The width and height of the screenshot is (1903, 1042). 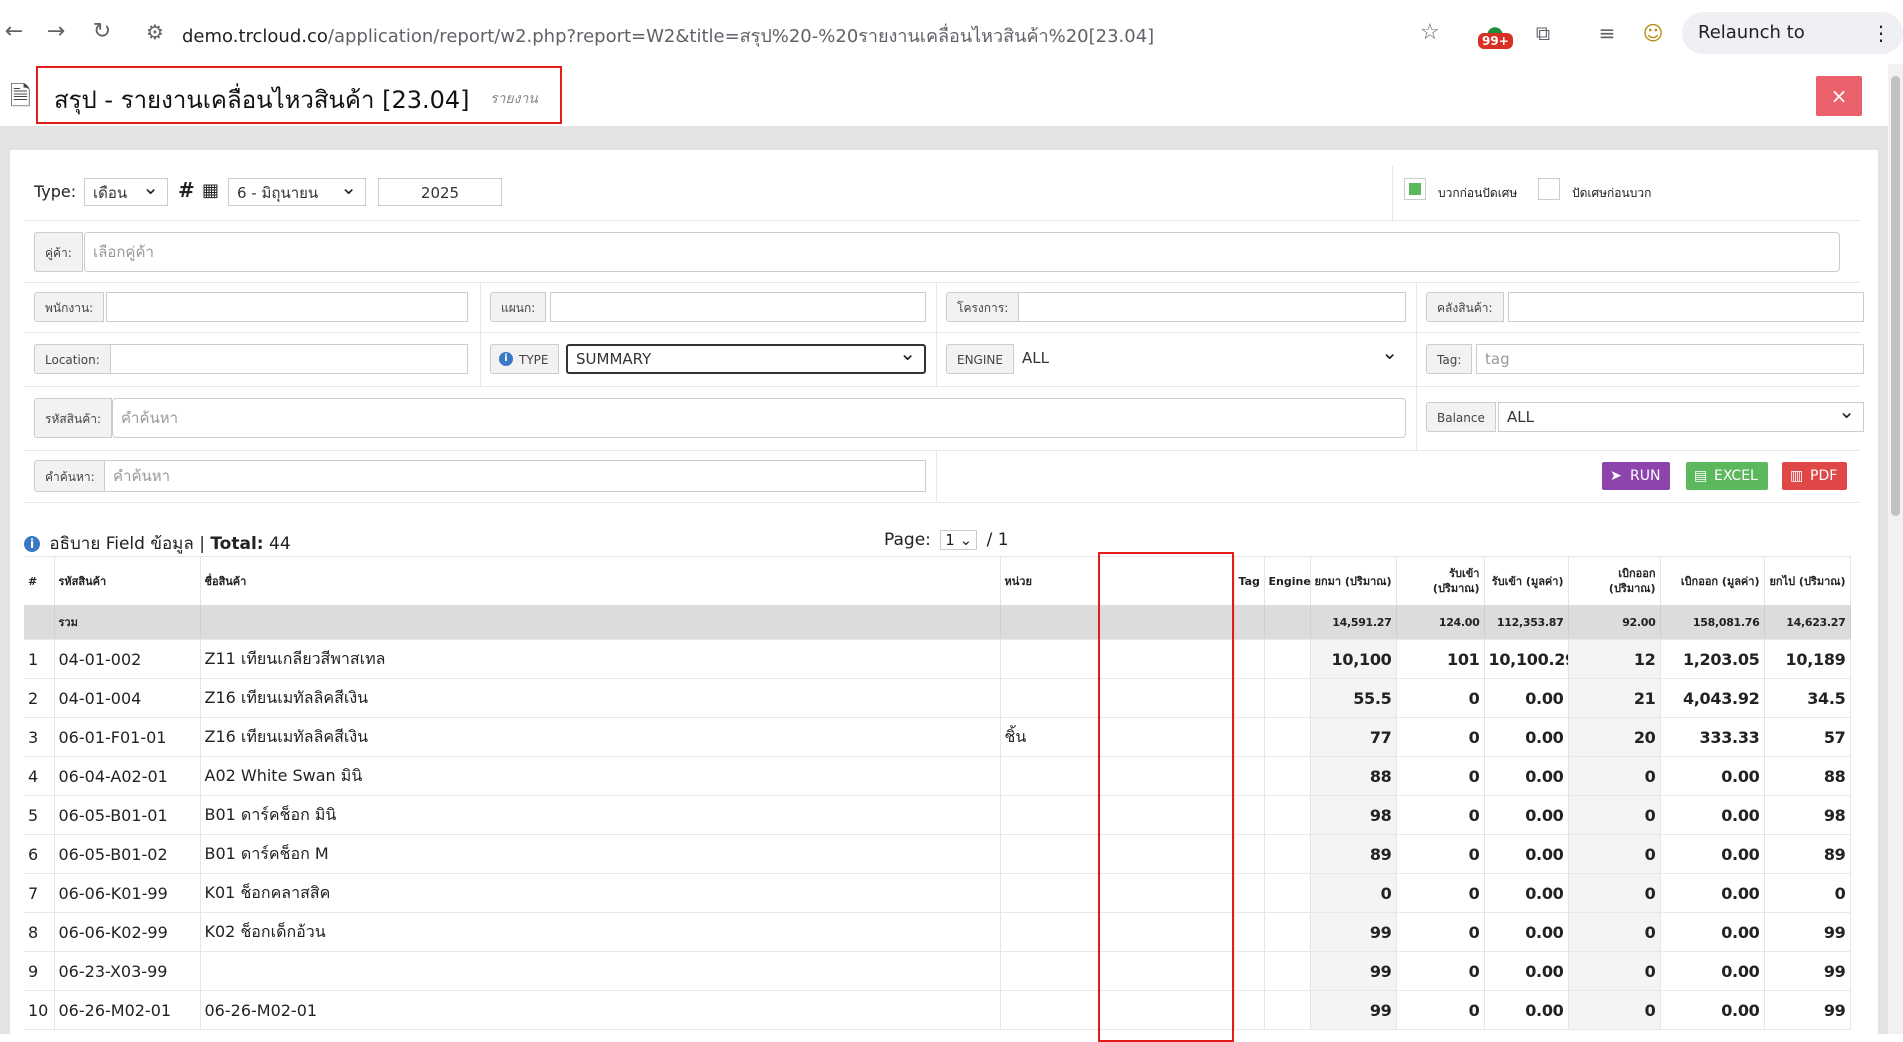 I want to click on filter-row-customer: คู่ค้า: เลือกคู่ค้า, so click(x=942, y=251).